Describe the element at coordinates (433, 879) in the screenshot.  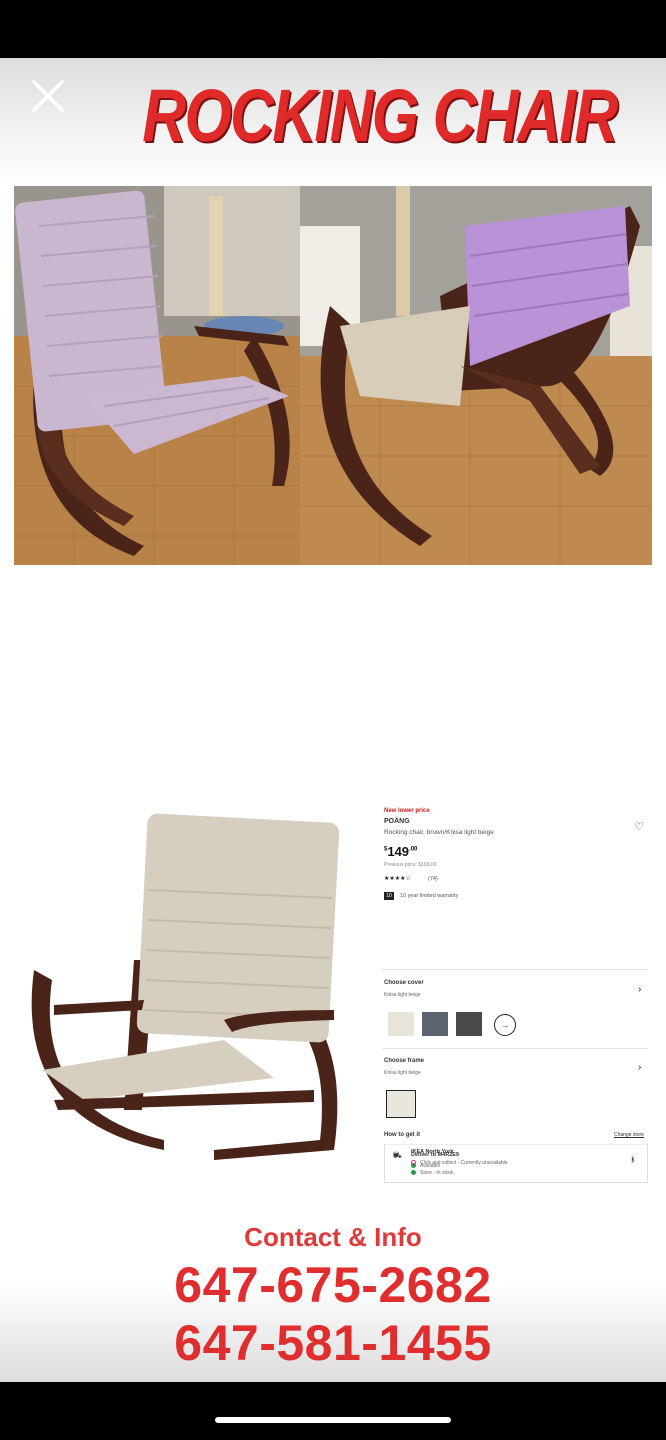
I see `rating-count: (74)` at that location.